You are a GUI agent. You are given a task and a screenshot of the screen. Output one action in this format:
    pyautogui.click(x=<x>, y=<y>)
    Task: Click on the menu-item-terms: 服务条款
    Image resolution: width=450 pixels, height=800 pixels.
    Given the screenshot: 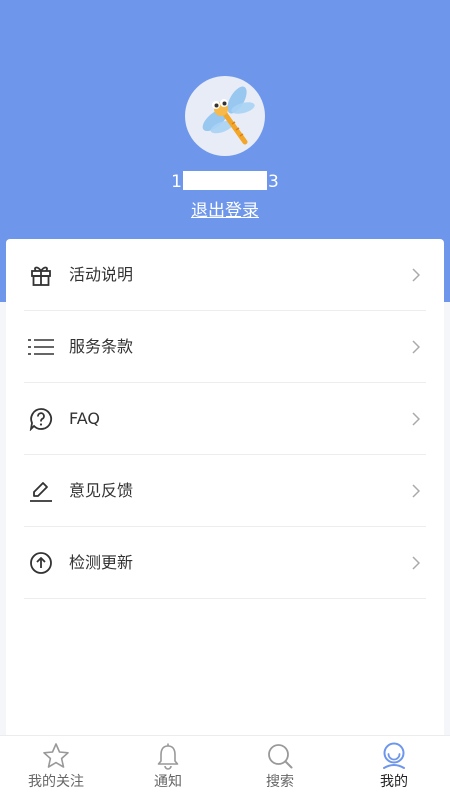 What is the action you would take?
    pyautogui.click(x=225, y=347)
    